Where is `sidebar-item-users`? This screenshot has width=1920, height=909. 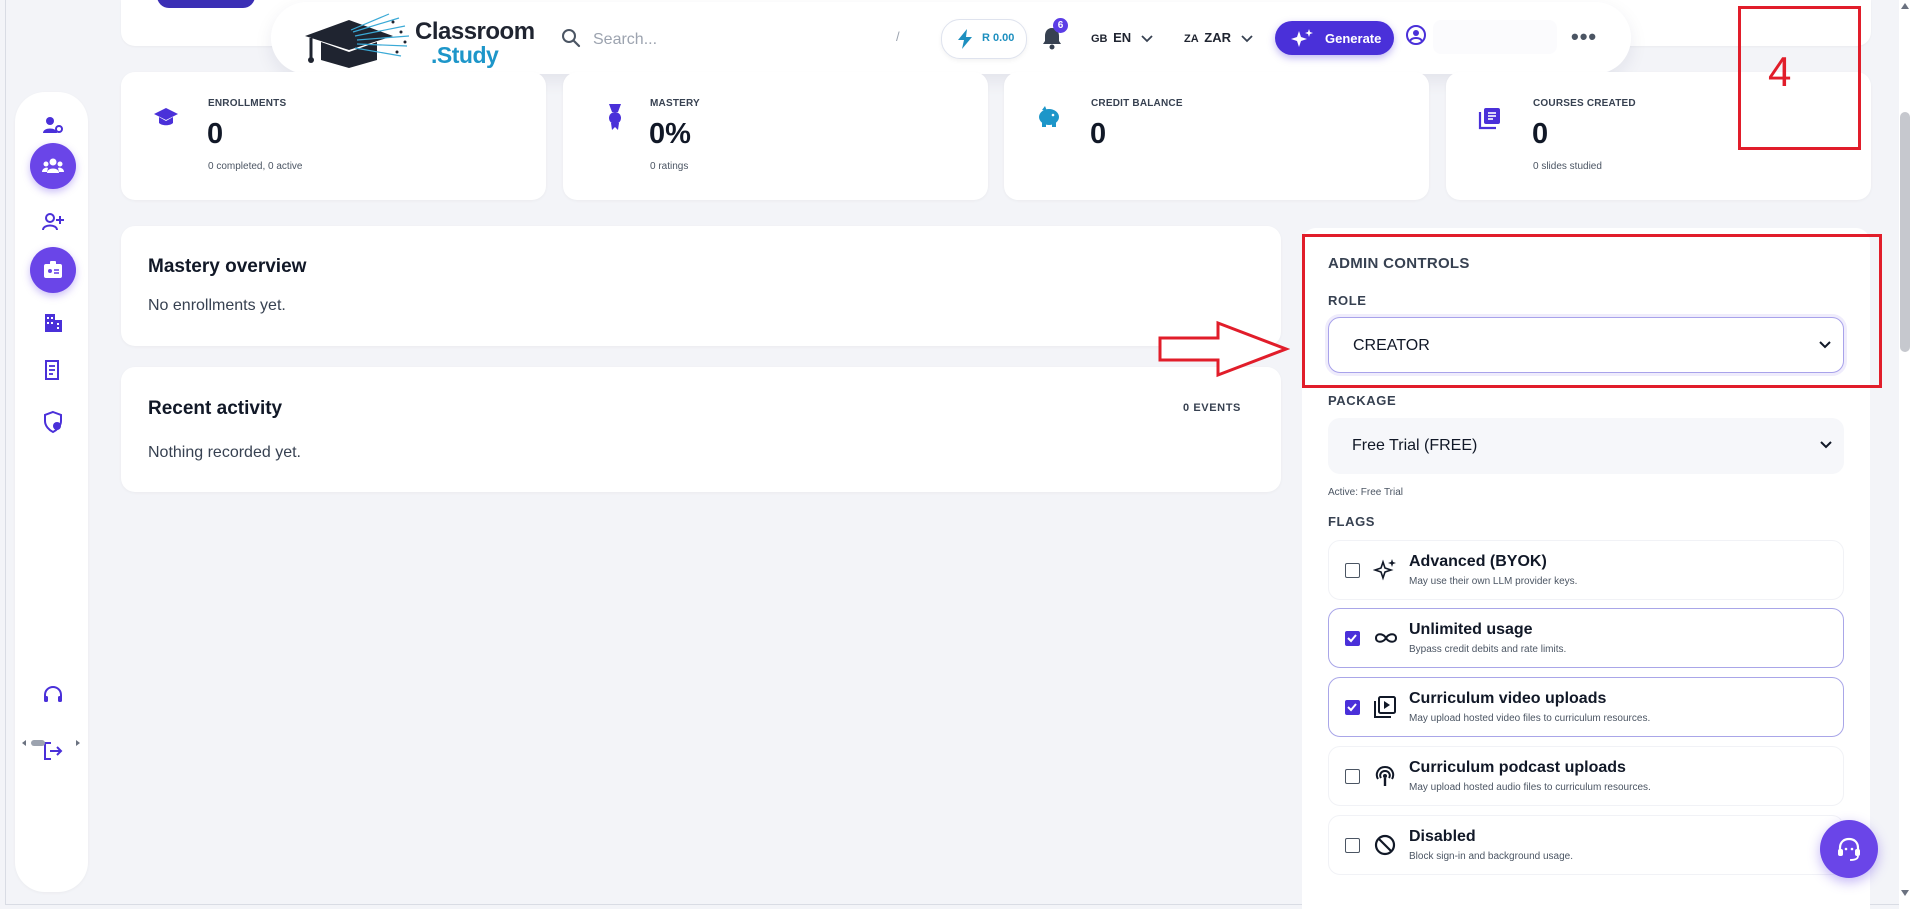 sidebar-item-users is located at coordinates (53, 166).